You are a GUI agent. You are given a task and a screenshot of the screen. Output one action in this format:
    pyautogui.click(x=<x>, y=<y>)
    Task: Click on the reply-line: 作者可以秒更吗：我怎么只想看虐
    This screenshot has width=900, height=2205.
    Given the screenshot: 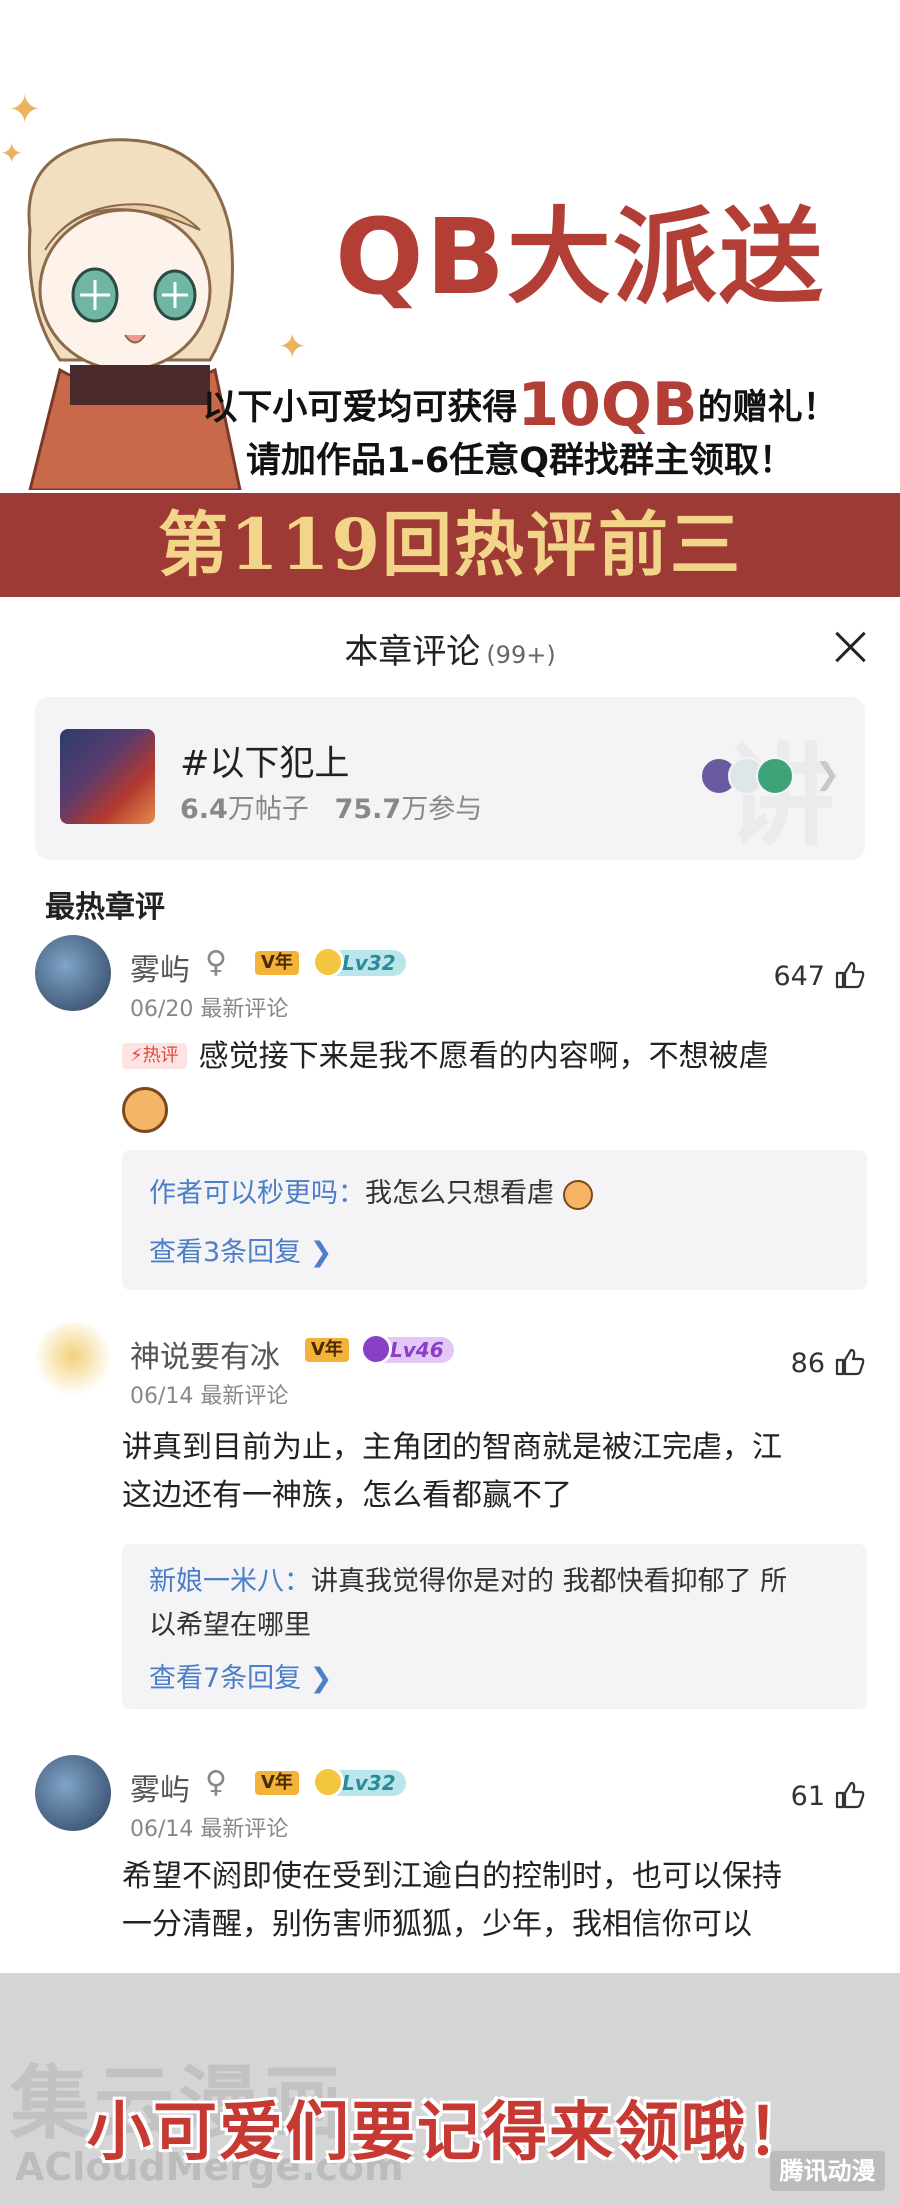 What is the action you would take?
    pyautogui.click(x=495, y=1194)
    